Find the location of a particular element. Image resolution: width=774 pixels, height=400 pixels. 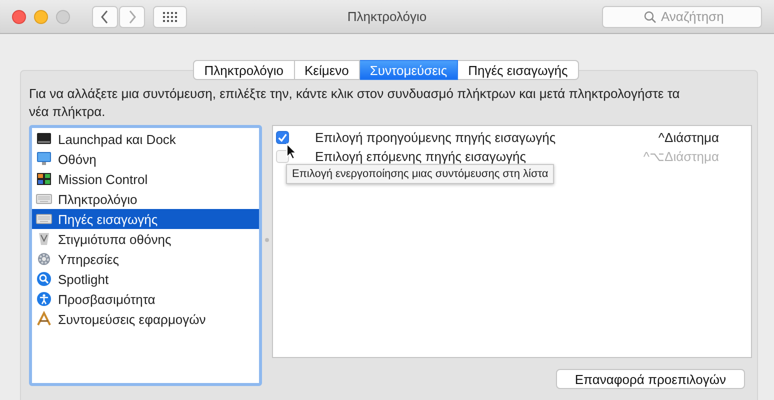

back-button is located at coordinates (105, 17).